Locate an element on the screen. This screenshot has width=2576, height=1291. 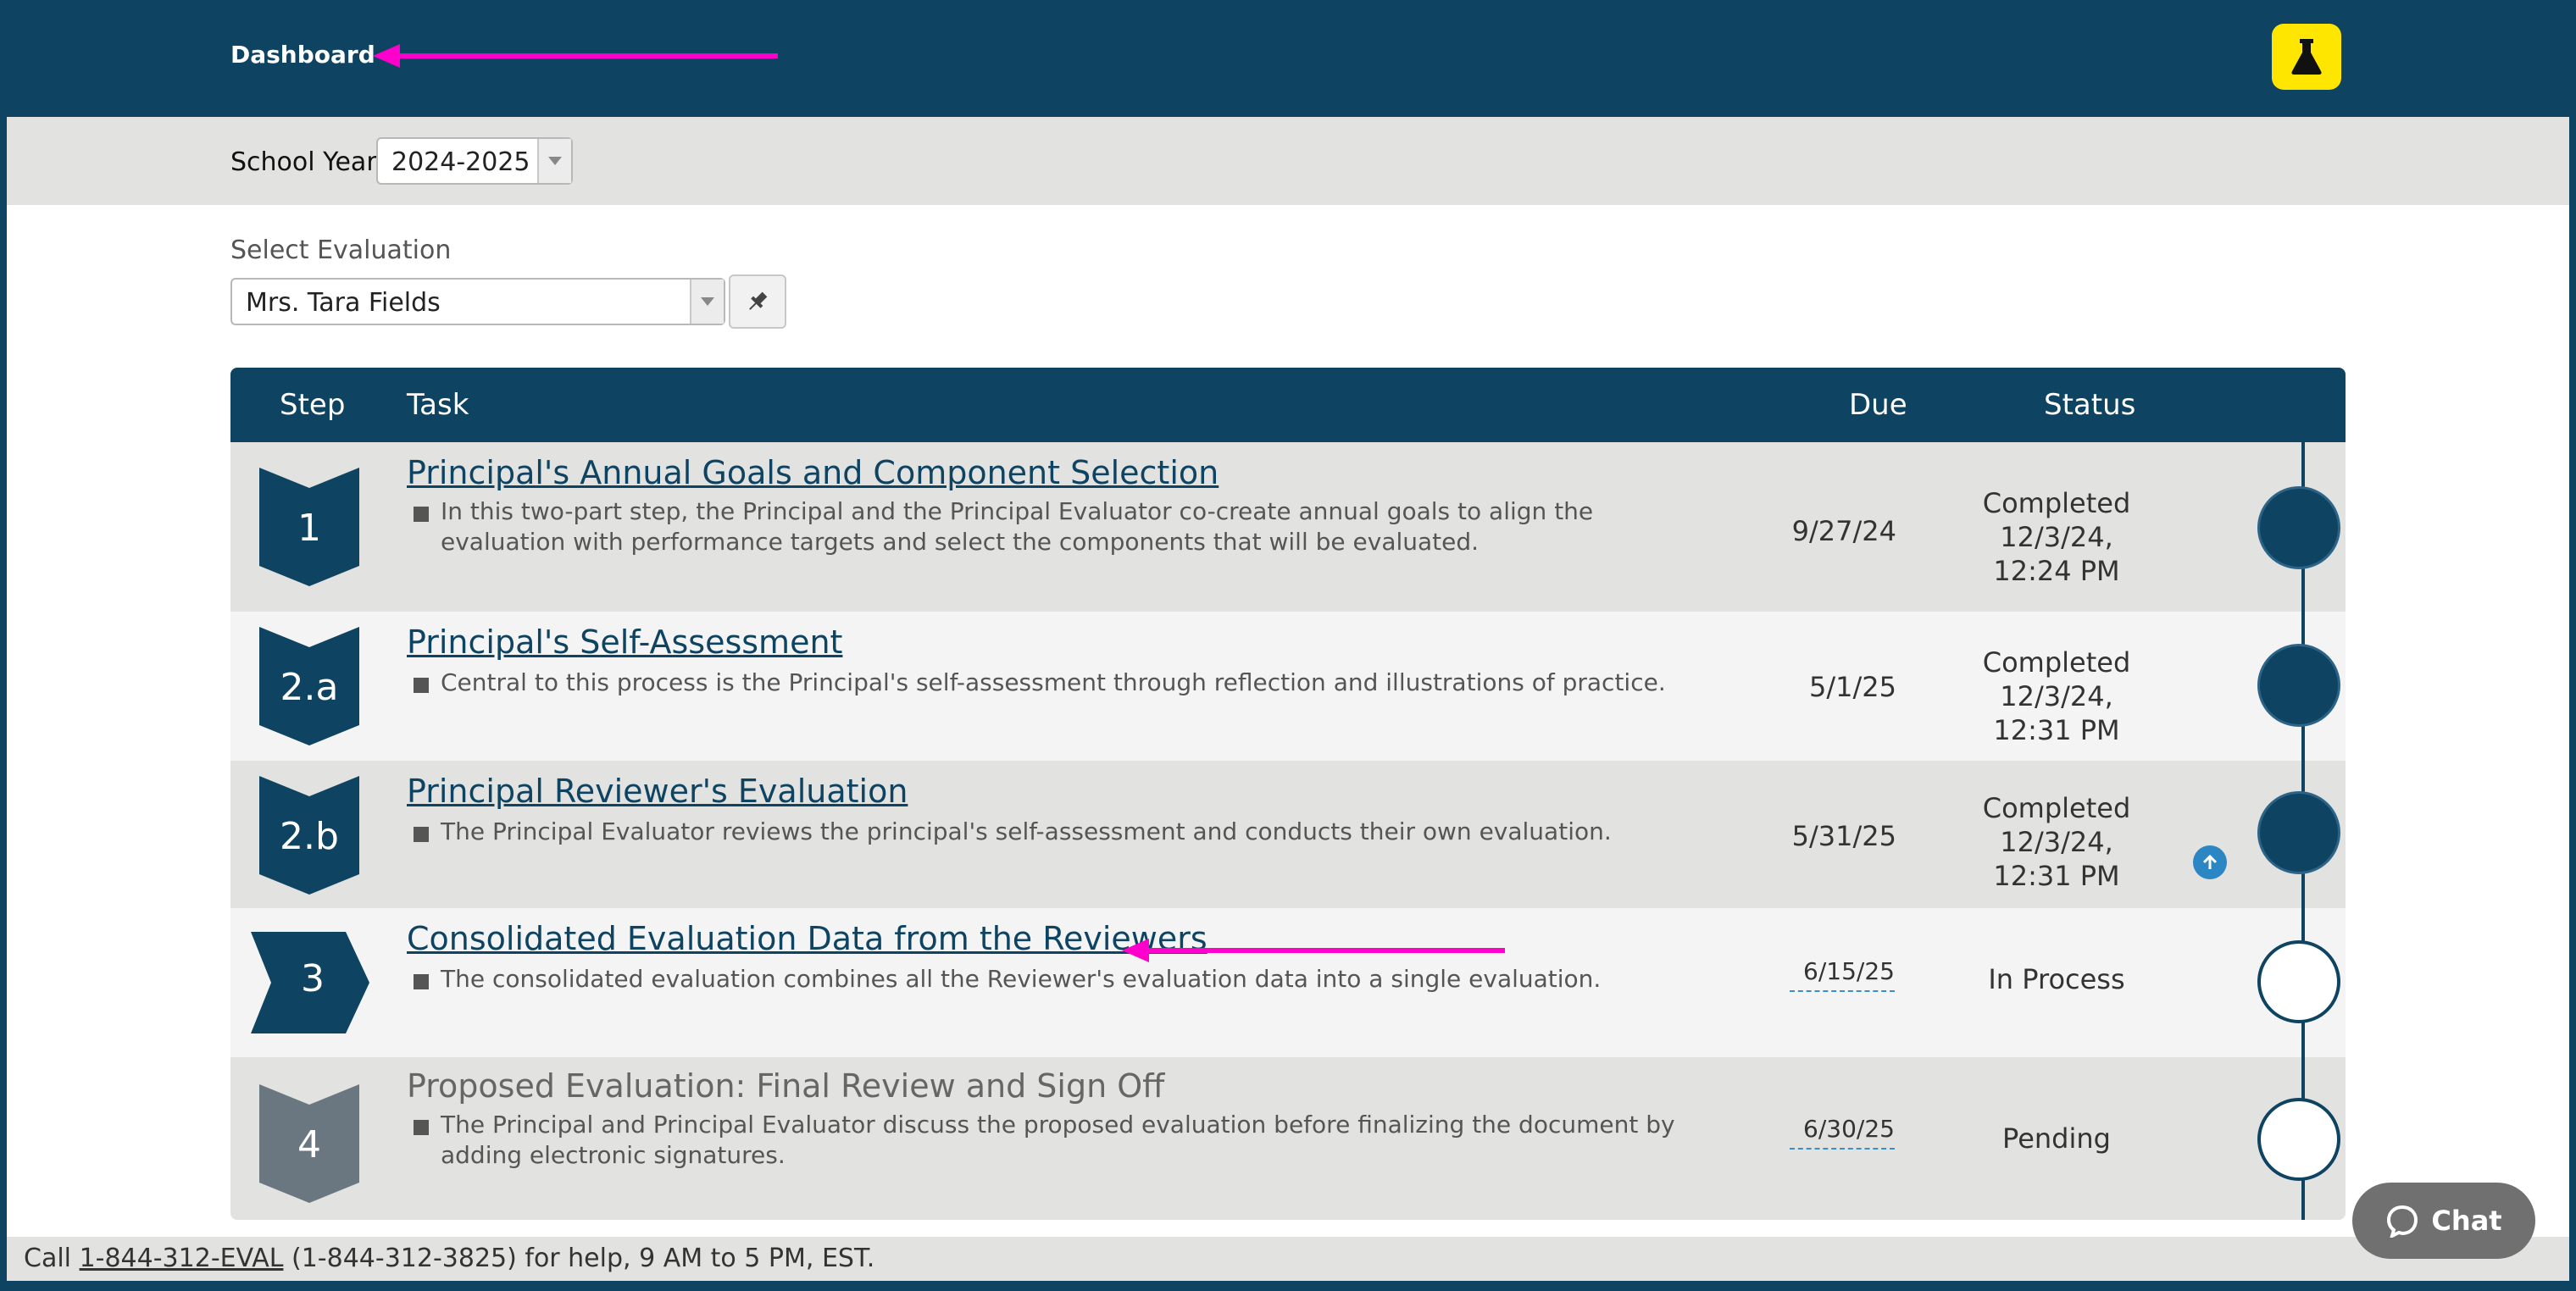
step-number: 4 is located at coordinates (309, 1145).